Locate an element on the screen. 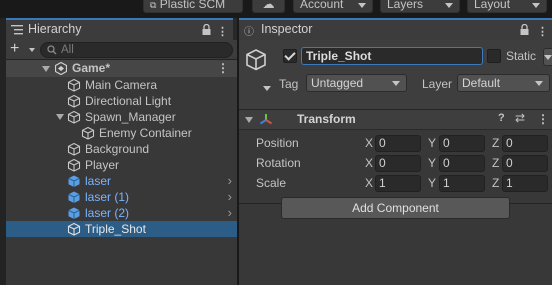 This screenshot has width=552, height=285. top-toolbar: ⧉ Plastic SCM ☁ Account Layers Layout is located at coordinates (276, 8).